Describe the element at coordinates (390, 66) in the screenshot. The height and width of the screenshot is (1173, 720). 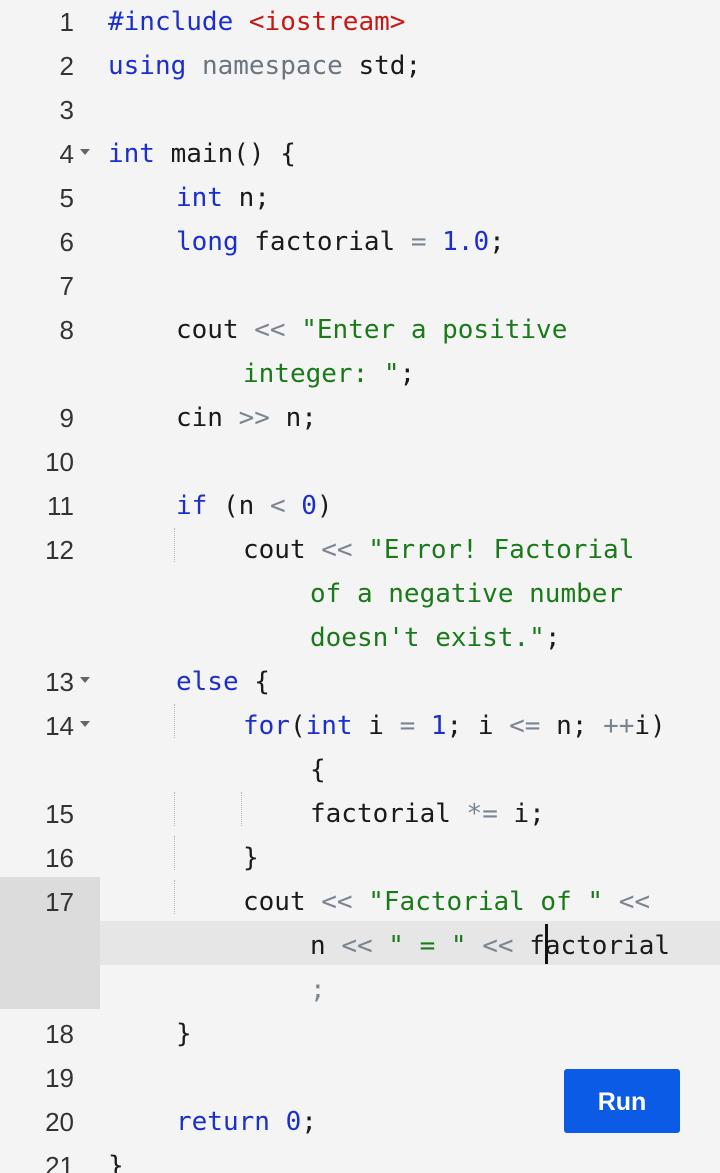
I see `code-text: std;` at that location.